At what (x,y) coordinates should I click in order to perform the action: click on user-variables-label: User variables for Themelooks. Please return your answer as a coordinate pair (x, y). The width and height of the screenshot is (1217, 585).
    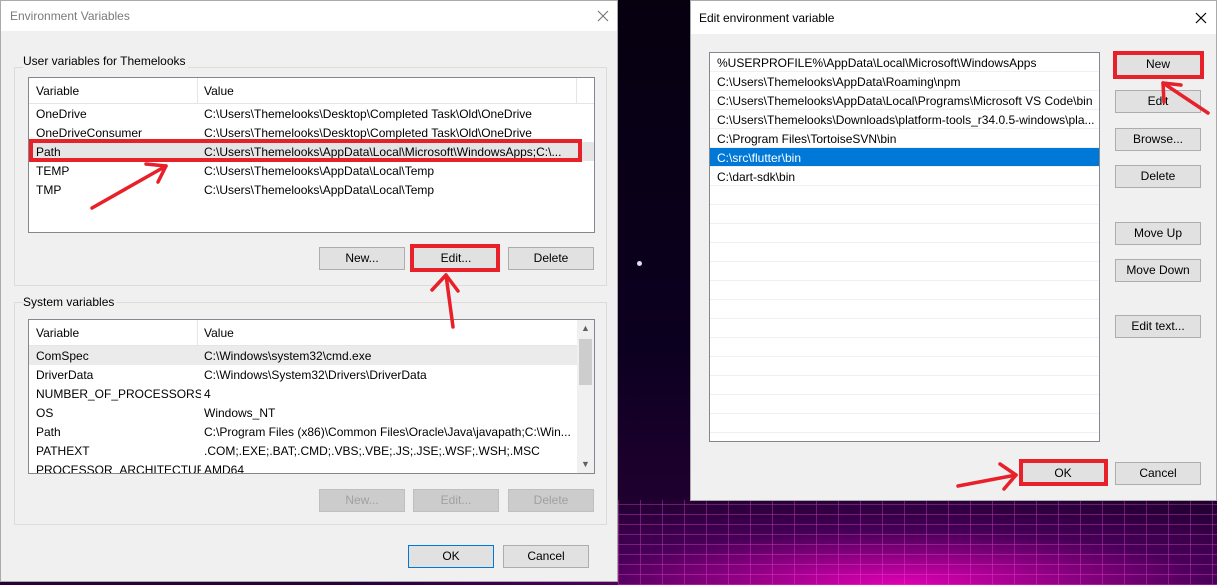
    Looking at the image, I should click on (105, 61).